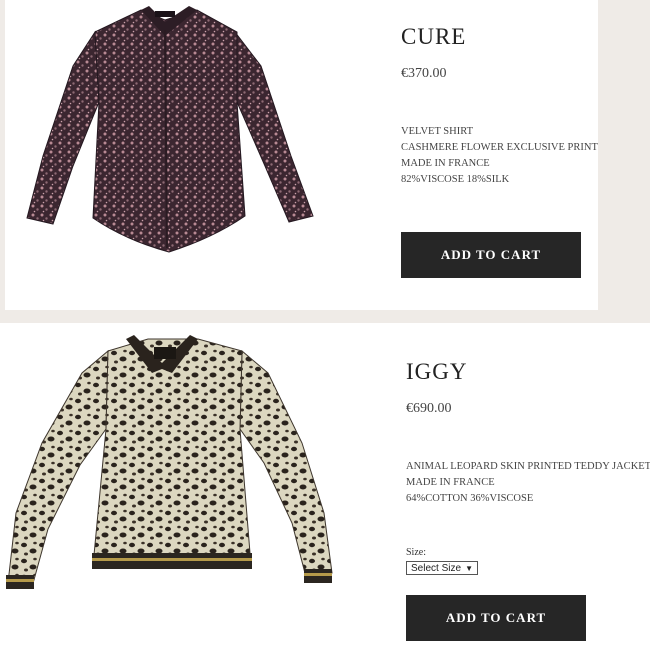 The height and width of the screenshot is (648, 650). What do you see at coordinates (436, 568) in the screenshot?
I see `size-select-value: Select Size` at bounding box center [436, 568].